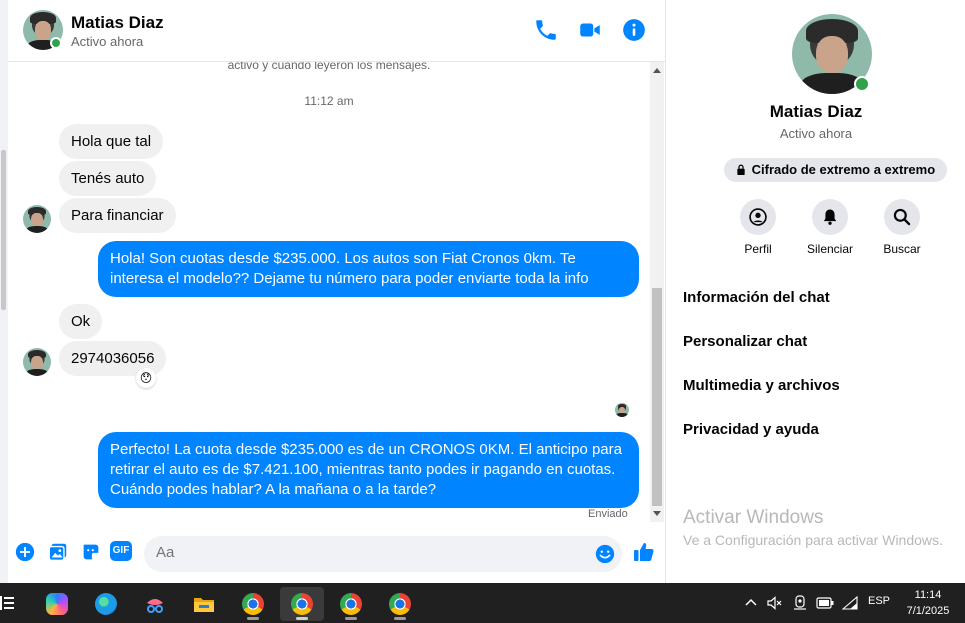 This screenshot has height=623, width=965. Describe the element at coordinates (800, 603) in the screenshot. I see `camera-privacy-icon` at that location.